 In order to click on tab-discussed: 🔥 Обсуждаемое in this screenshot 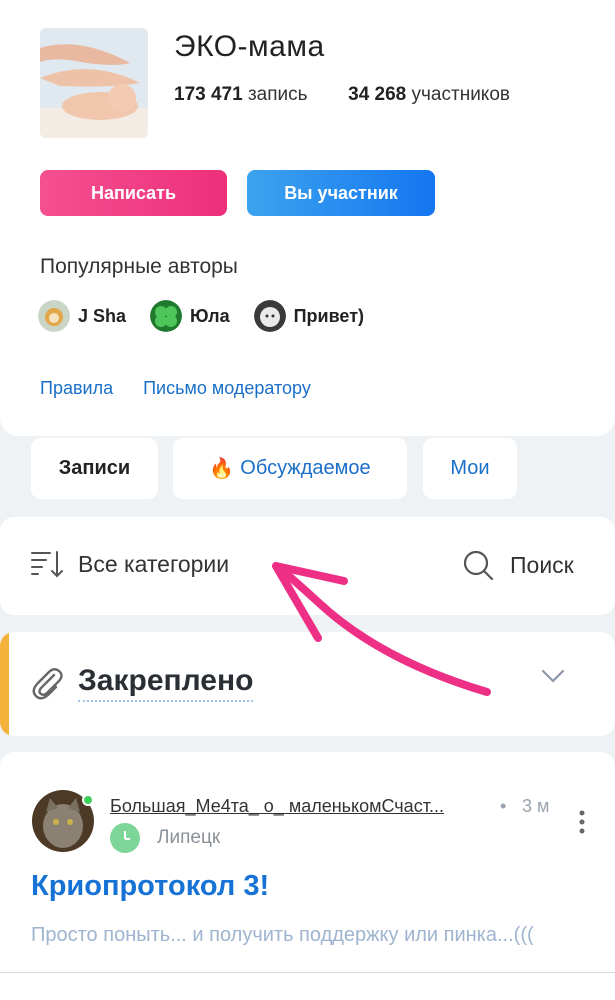, I will do `click(290, 468)`.